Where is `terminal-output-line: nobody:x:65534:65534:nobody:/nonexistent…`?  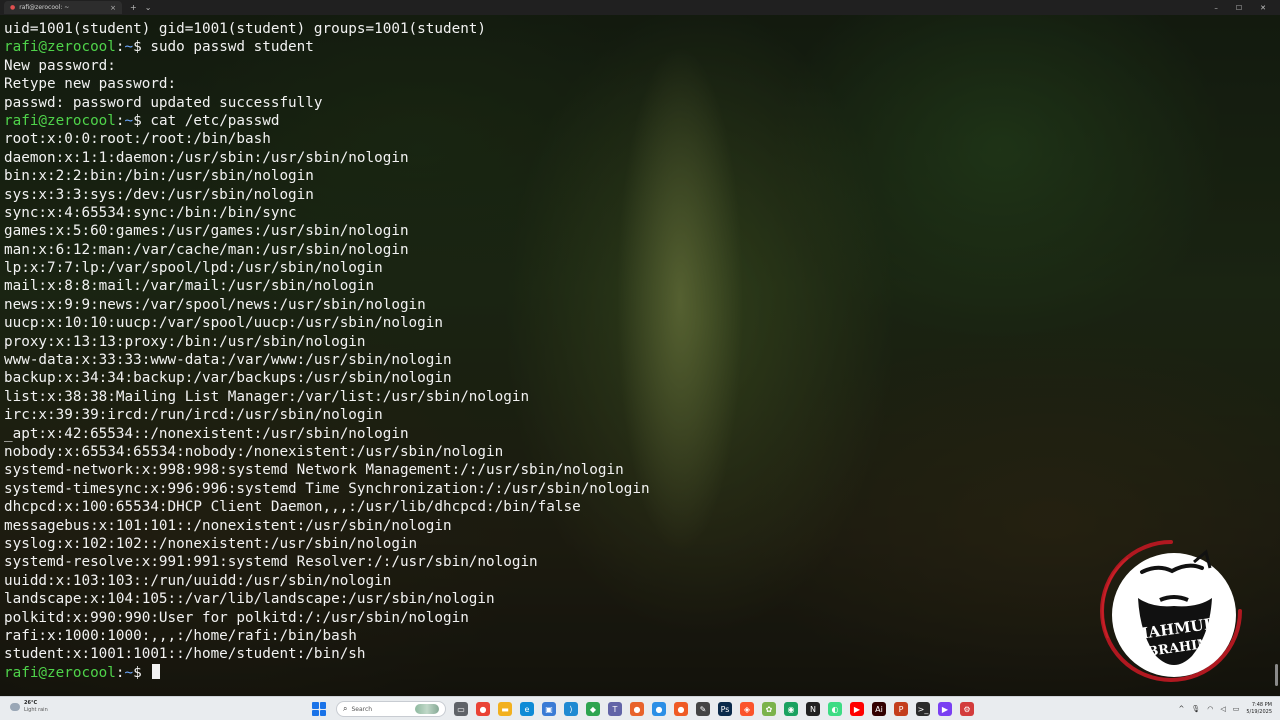
terminal-output-line: nobody:x:65534:65534:nobody:/nonexistent… is located at coordinates (254, 451).